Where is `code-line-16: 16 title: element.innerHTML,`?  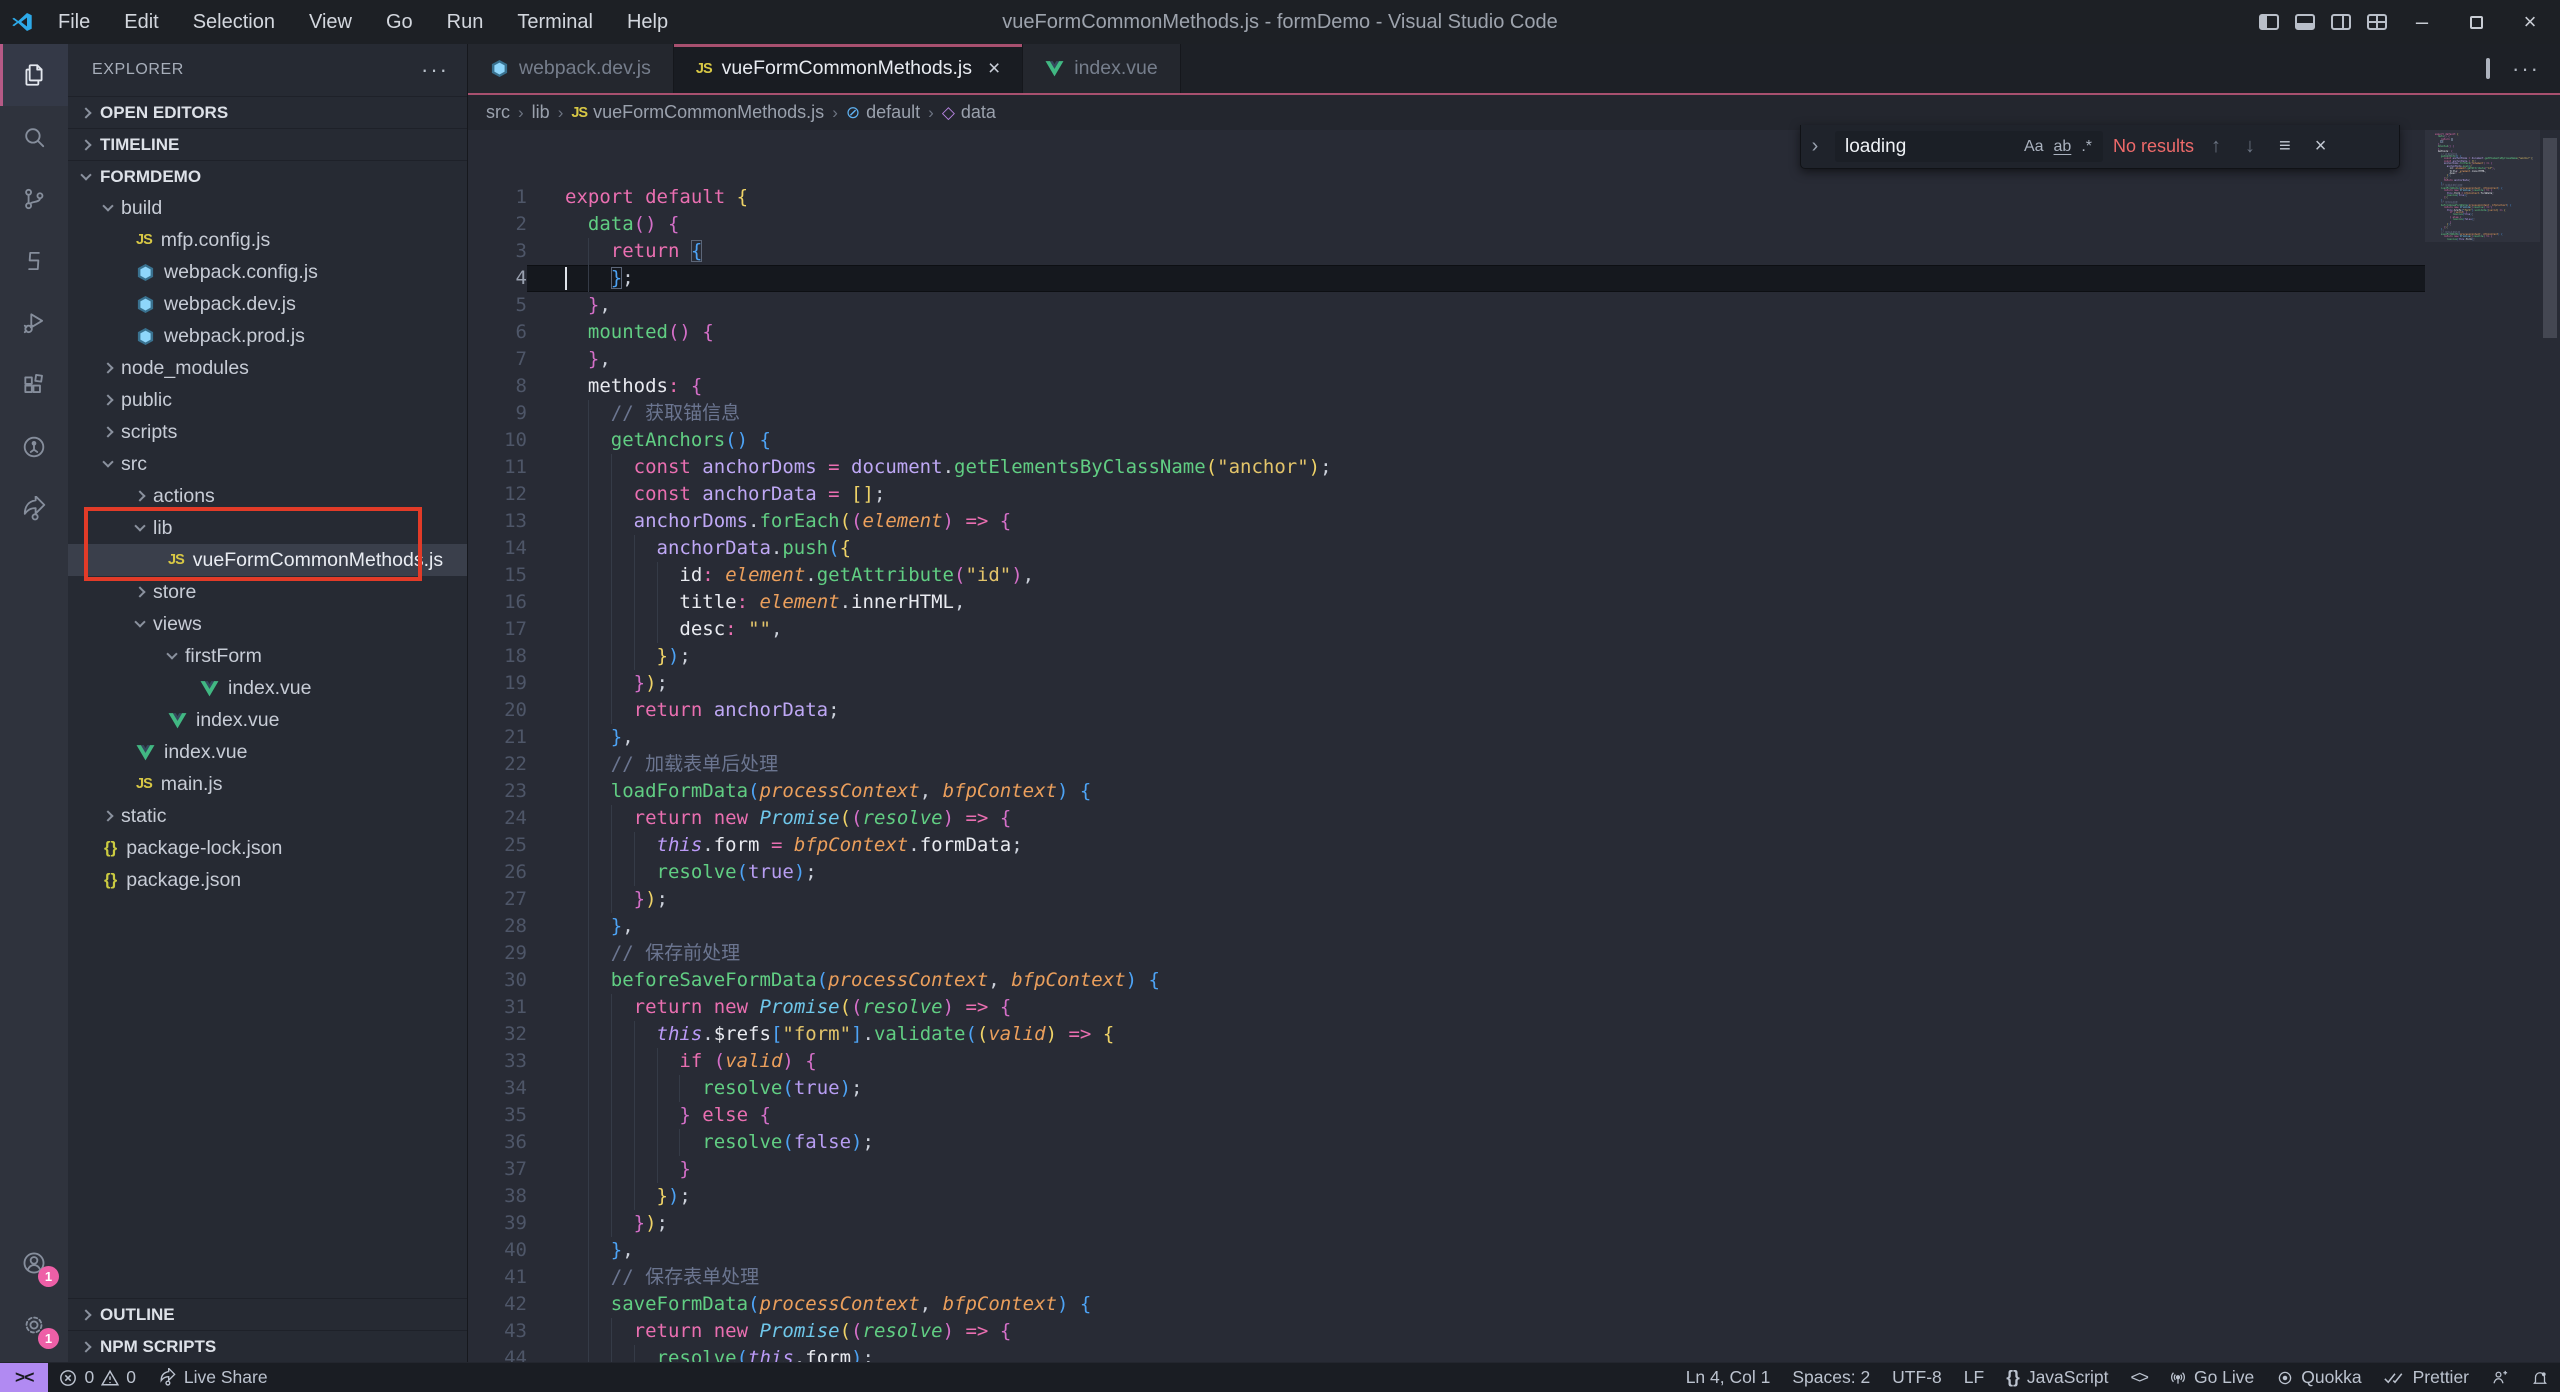
code-line-16: 16 title: element.innerHTML, is located at coordinates (1446, 602).